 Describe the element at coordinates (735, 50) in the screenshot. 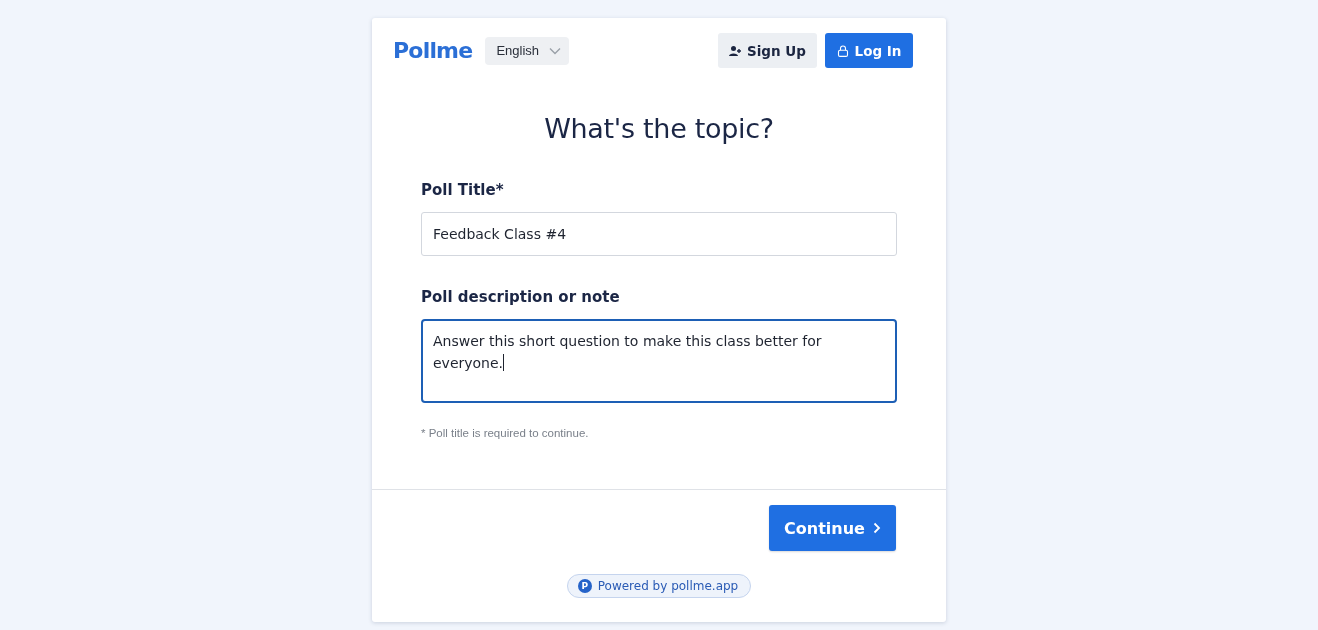

I see `user-plus-icon` at that location.